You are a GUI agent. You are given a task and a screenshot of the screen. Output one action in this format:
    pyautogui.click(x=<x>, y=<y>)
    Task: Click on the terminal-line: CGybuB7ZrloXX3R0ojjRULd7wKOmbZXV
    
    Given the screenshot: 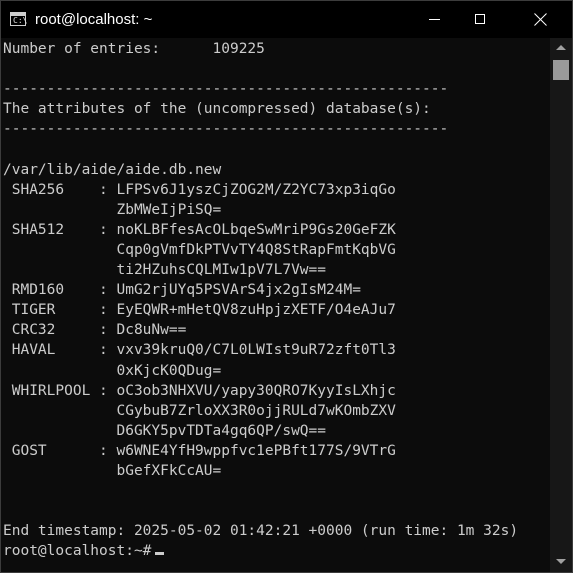 What is the action you would take?
    pyautogui.click(x=199, y=410)
    